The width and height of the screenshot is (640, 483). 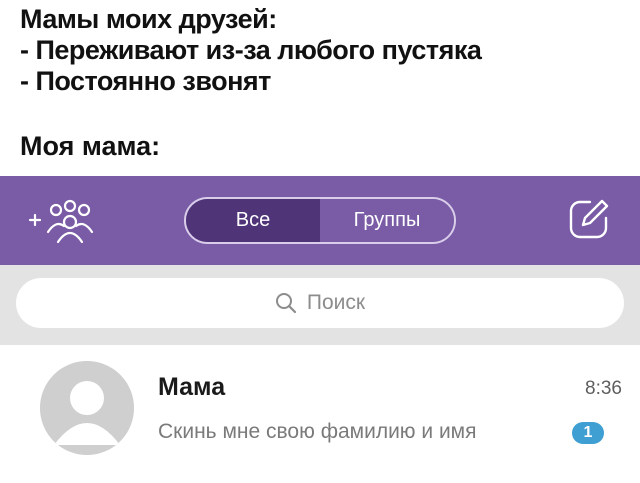 I want to click on caption-line: - Переживают из-за любого пустяка, so click(x=251, y=50).